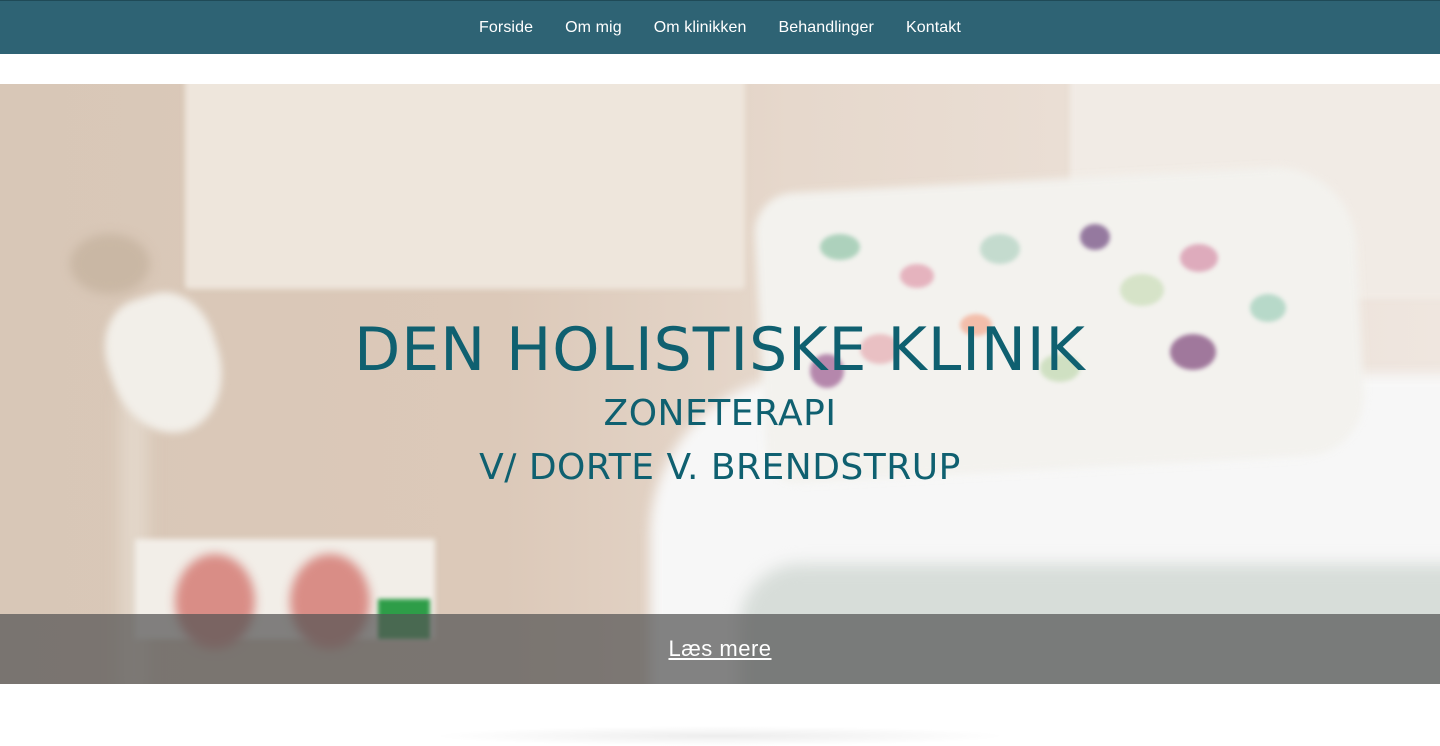 This screenshot has width=1440, height=746. I want to click on nav-link-om-klinikken: Om klinikken, so click(700, 27).